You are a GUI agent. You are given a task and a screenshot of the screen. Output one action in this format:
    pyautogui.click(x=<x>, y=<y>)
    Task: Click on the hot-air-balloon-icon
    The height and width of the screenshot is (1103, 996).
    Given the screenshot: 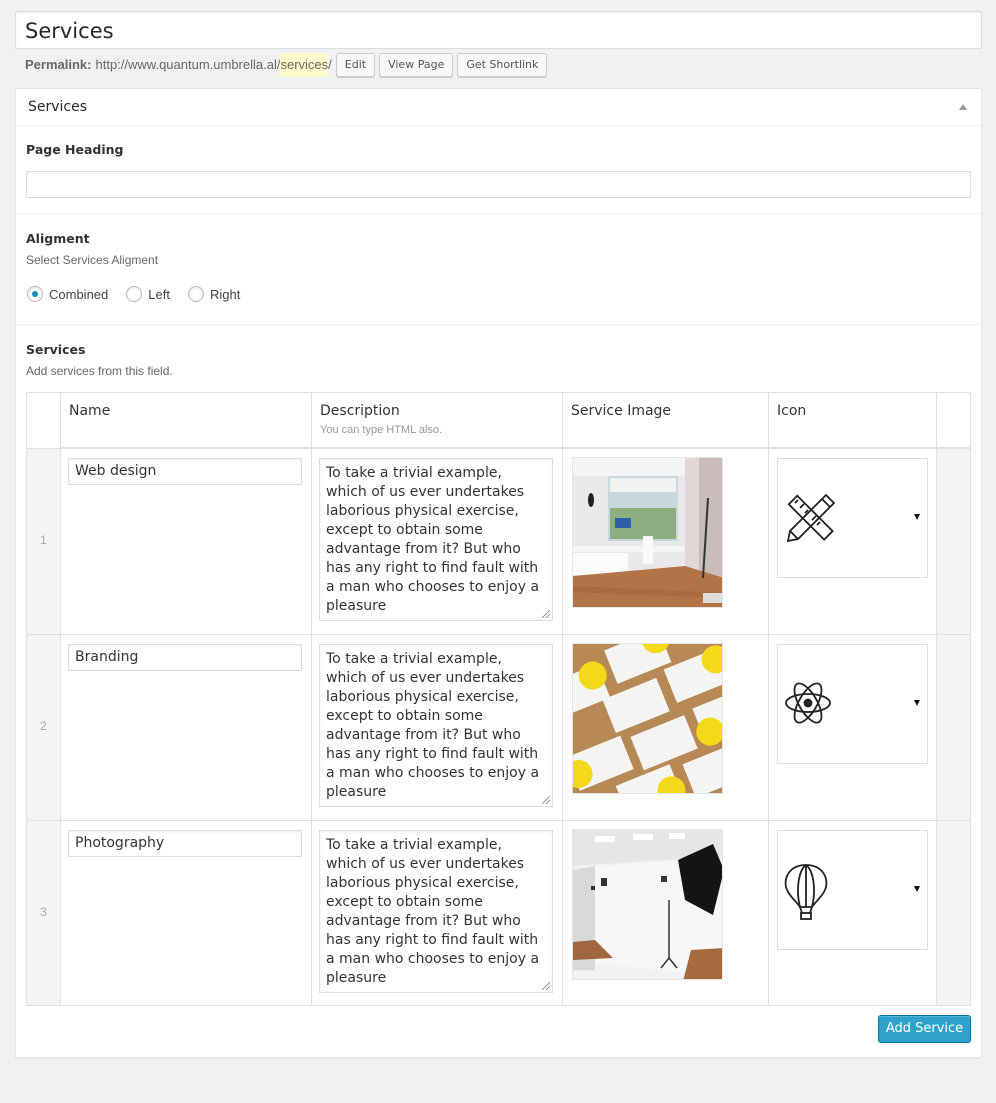 What is the action you would take?
    pyautogui.click(x=806, y=892)
    